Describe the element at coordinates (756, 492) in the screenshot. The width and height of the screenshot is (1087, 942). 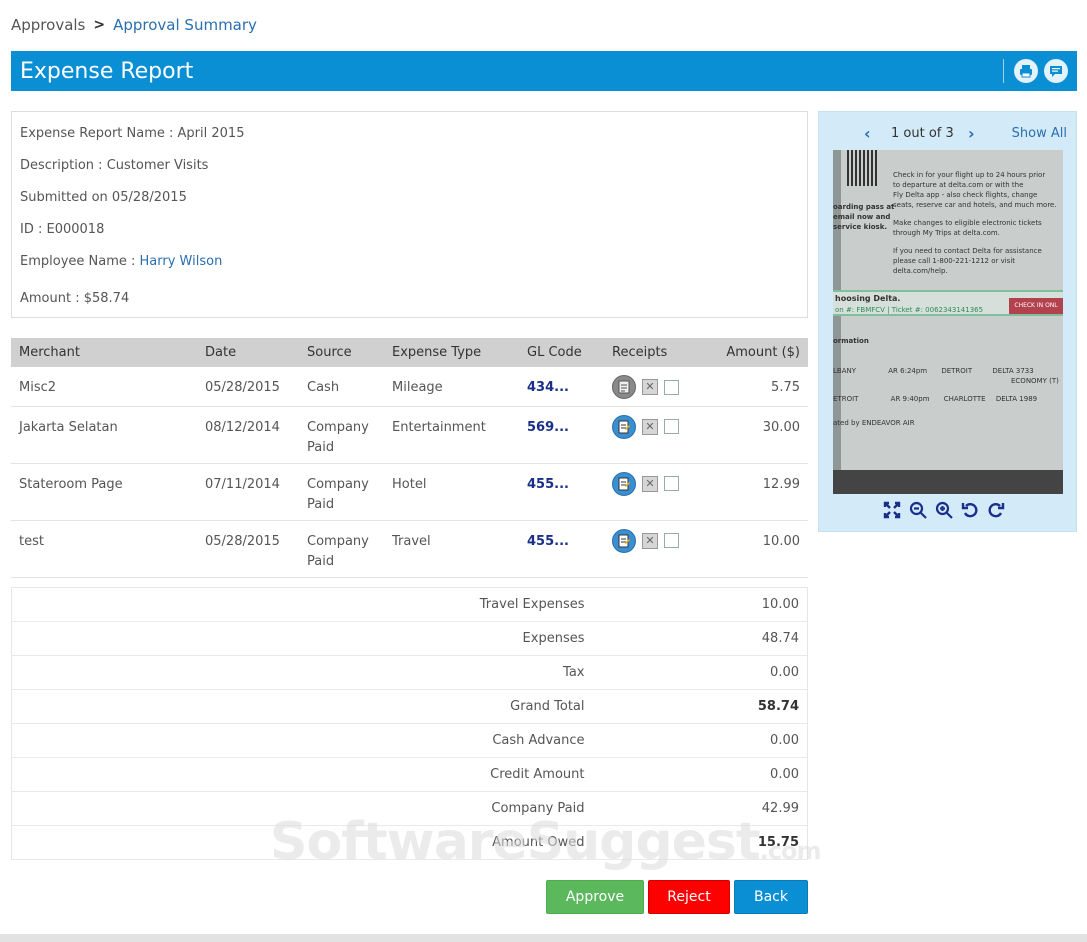
I see `cell-amount: 12.99` at that location.